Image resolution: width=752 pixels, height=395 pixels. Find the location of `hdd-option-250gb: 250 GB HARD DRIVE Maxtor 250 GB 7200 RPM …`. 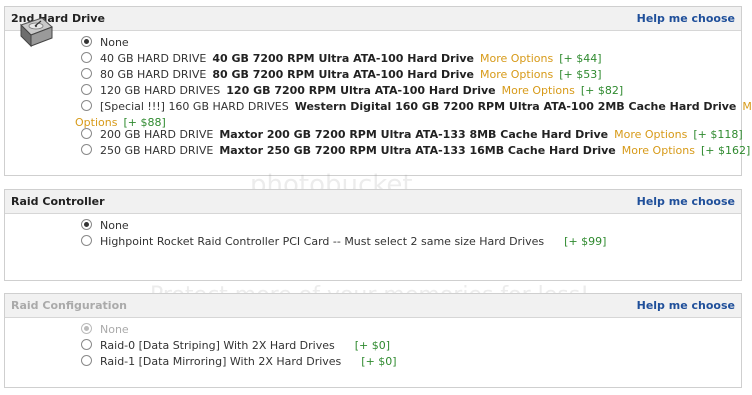

hdd-option-250gb: 250 GB HARD DRIVE Maxtor 250 GB 7200 RPM … is located at coordinates (415, 150).